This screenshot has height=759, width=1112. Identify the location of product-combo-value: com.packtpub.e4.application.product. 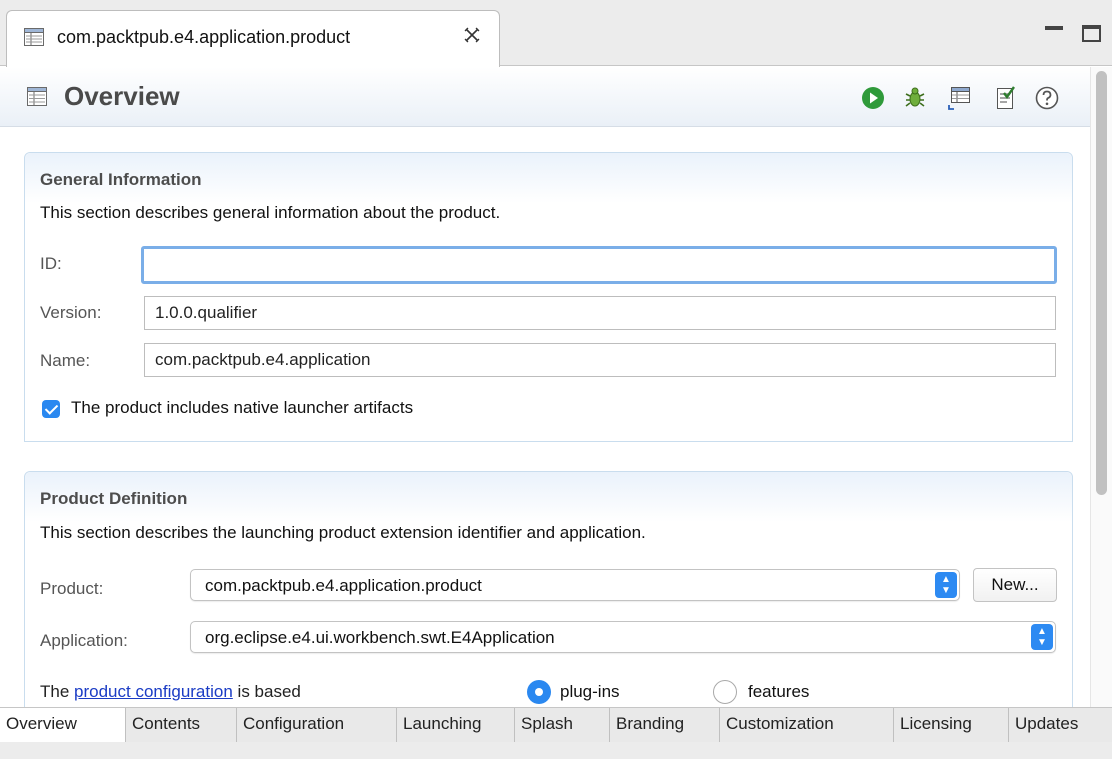
(343, 585).